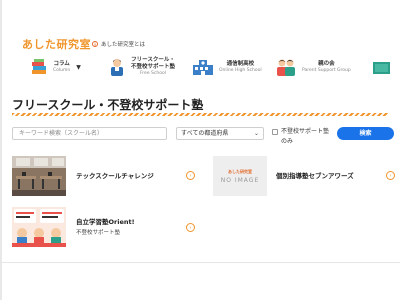 The width and height of the screenshot is (400, 300). Describe the element at coordinates (286, 67) in the screenshot. I see `parents-icon` at that location.